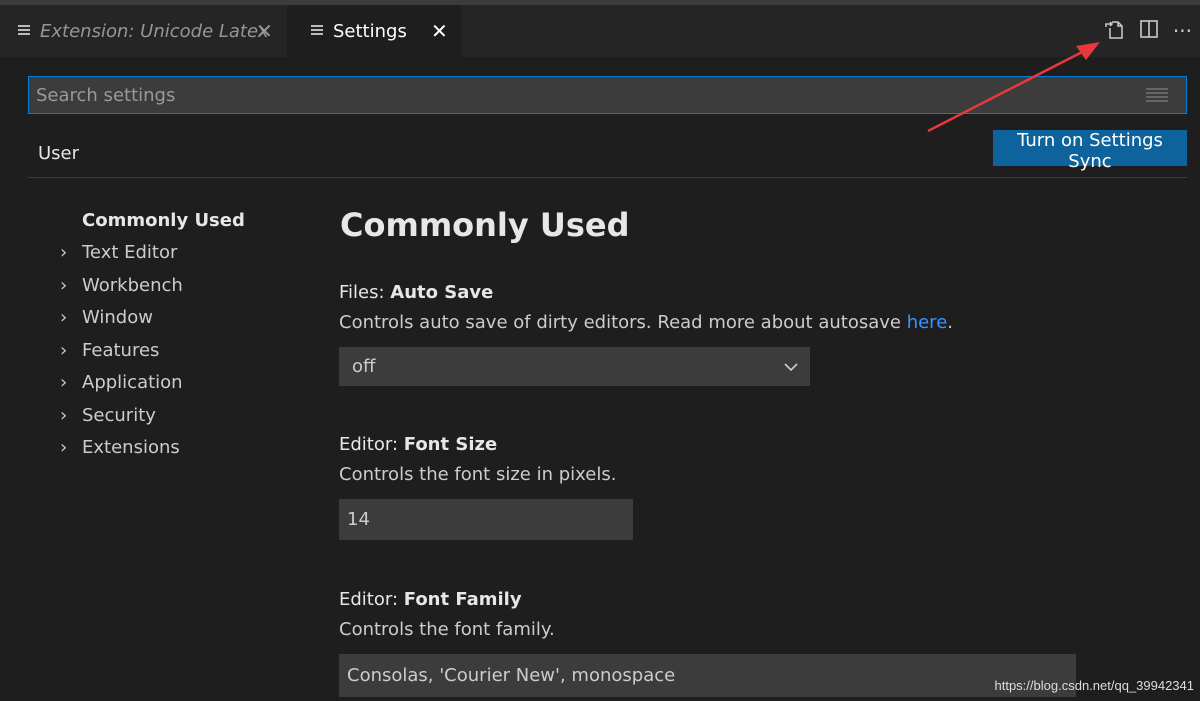 The height and width of the screenshot is (701, 1200). Describe the element at coordinates (365, 292) in the screenshot. I see `setting-category: Files:` at that location.